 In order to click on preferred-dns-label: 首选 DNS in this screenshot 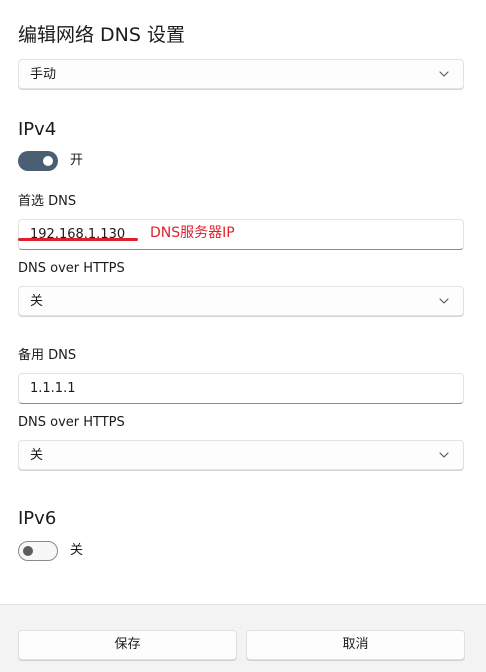, I will do `click(47, 201)`.